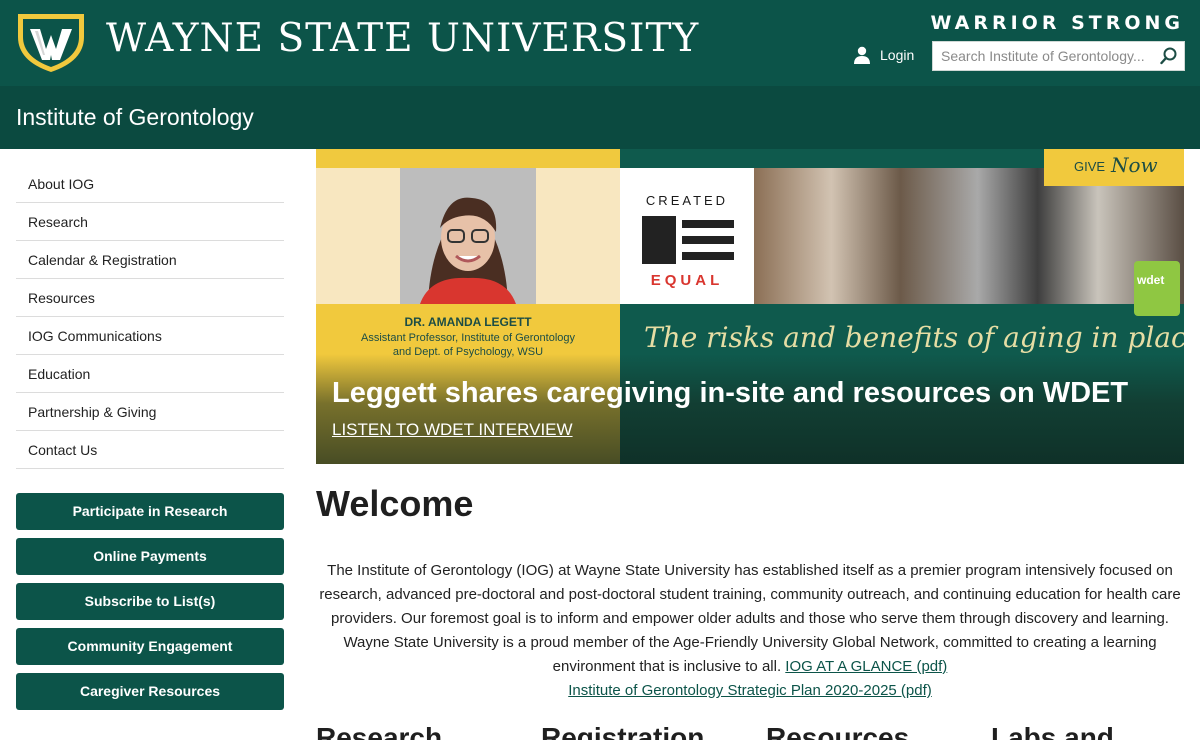 This screenshot has height=740, width=1200. I want to click on person-name: DR. AMANDA LEGETT, so click(468, 322).